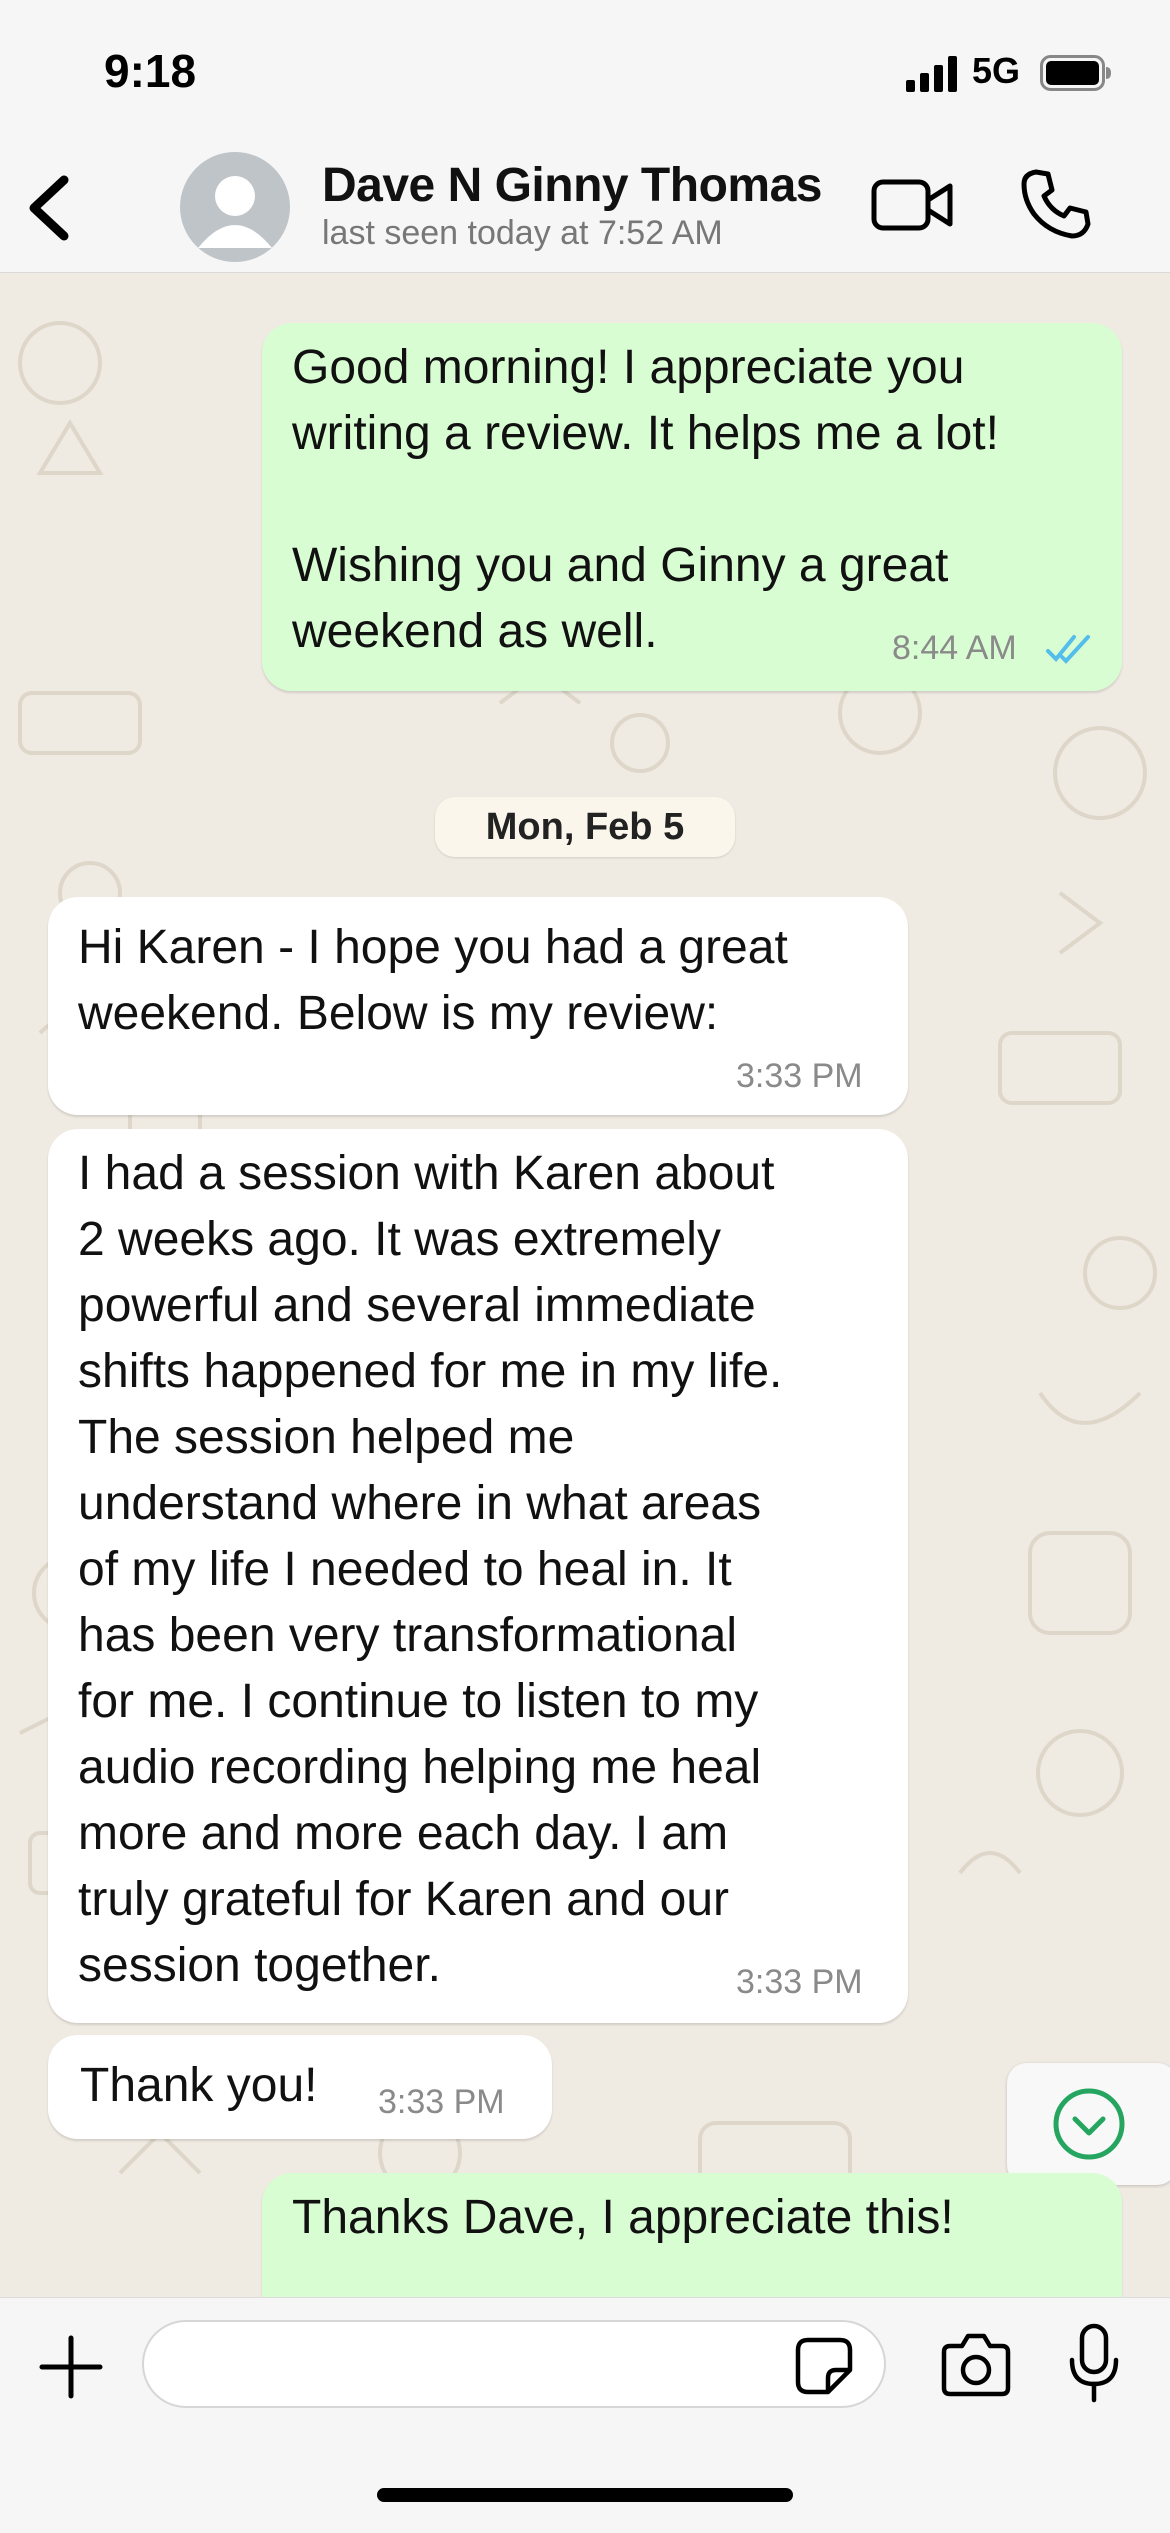 Image resolution: width=1170 pixels, height=2533 pixels. Describe the element at coordinates (514, 2364) in the screenshot. I see `message-input` at that location.